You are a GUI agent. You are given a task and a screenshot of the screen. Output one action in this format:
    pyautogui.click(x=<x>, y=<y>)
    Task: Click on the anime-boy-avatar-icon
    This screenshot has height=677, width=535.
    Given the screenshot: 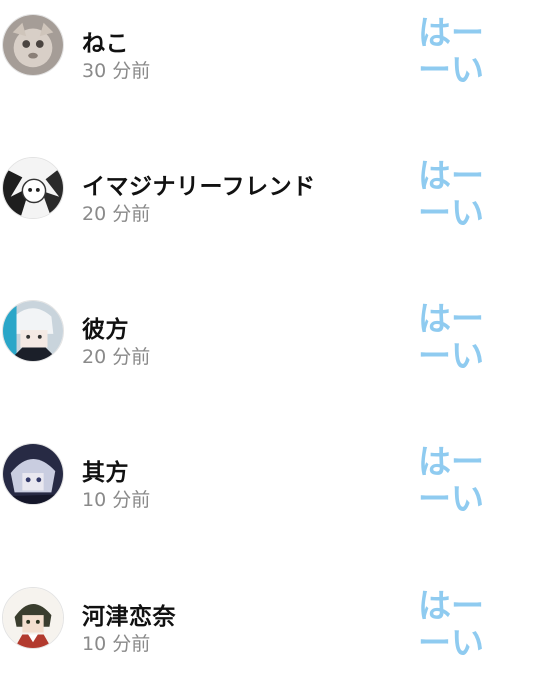 What is the action you would take?
    pyautogui.click(x=33, y=331)
    